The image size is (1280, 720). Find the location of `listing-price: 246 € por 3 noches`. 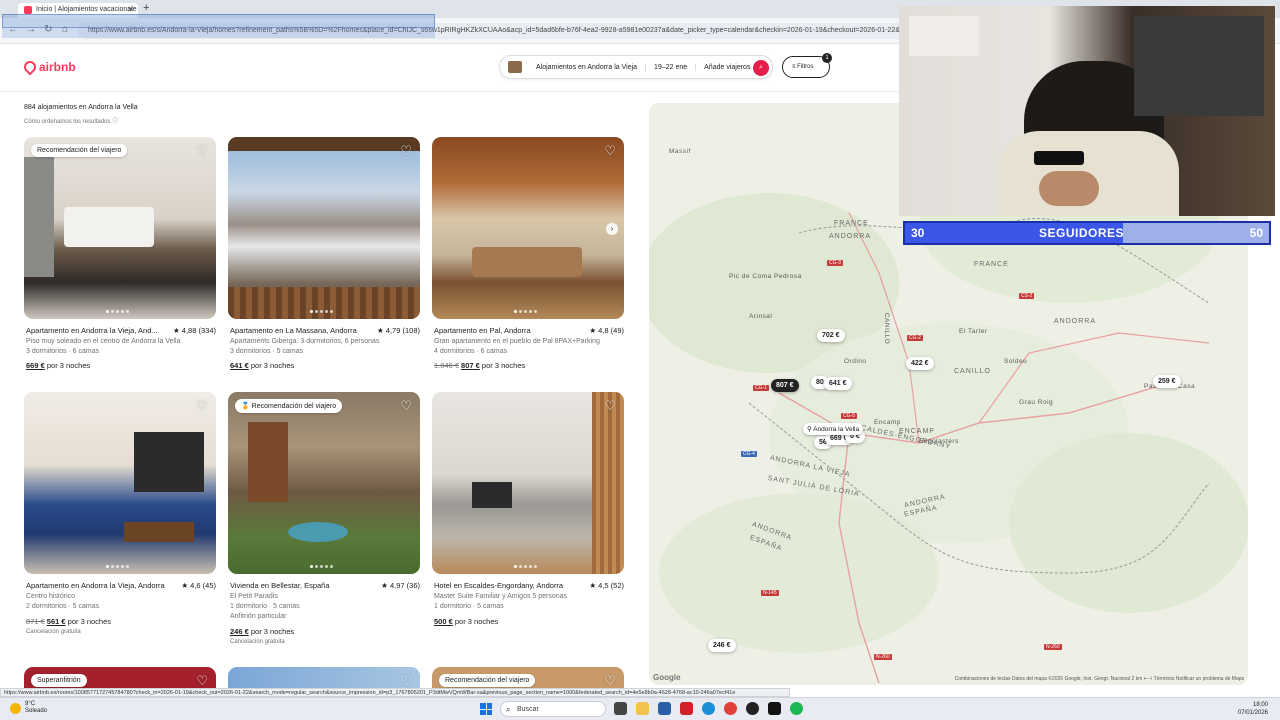

listing-price: 246 € por 3 noches is located at coordinates (262, 631).